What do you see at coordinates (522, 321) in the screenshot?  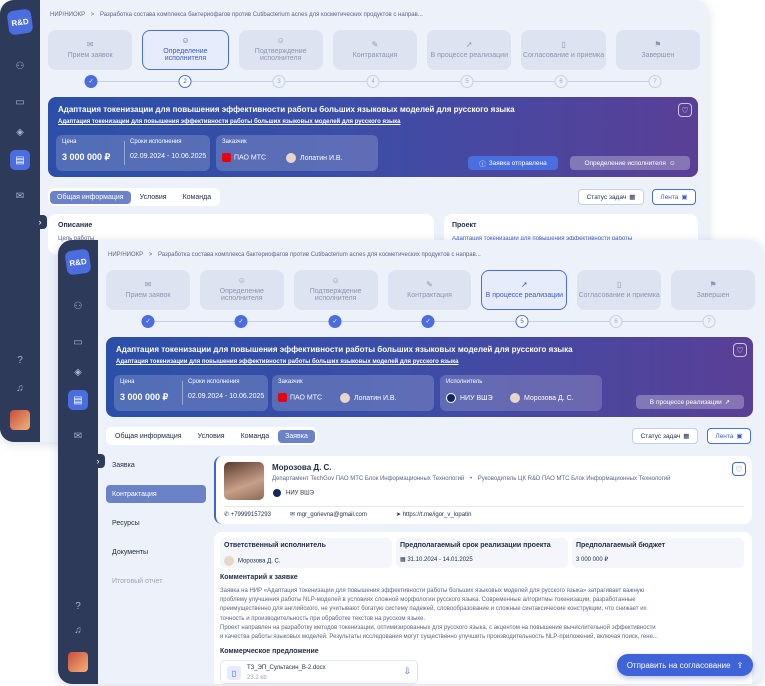 I see `step-dot-5: 5` at bounding box center [522, 321].